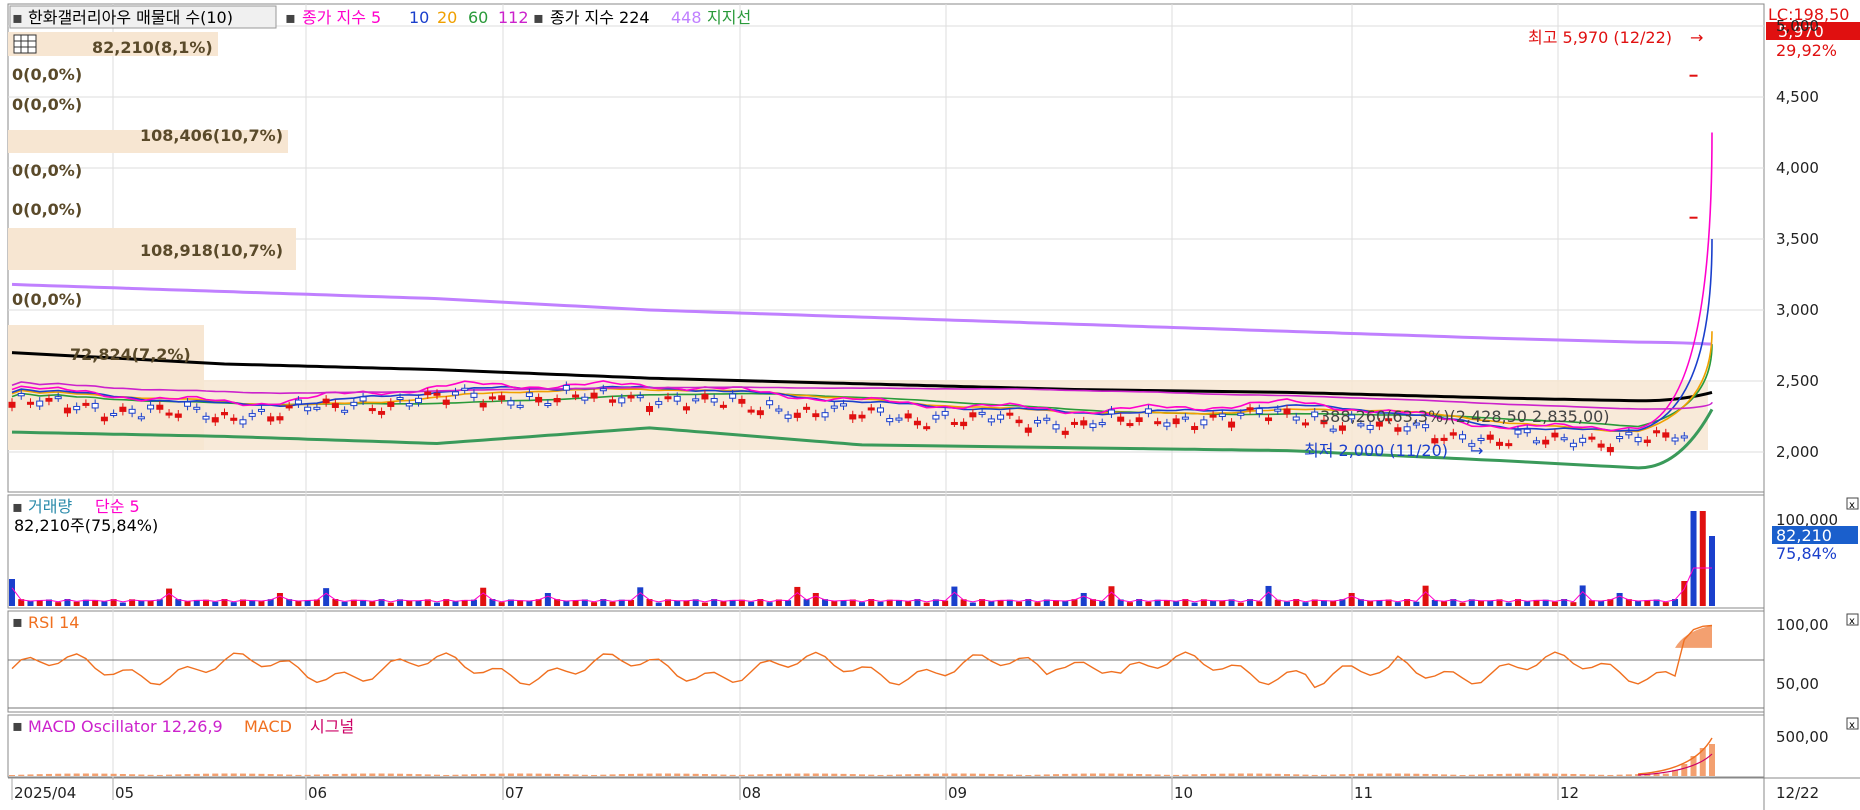  What do you see at coordinates (117, 506) in the screenshot?
I see `volume-ma-label: 단순 5` at bounding box center [117, 506].